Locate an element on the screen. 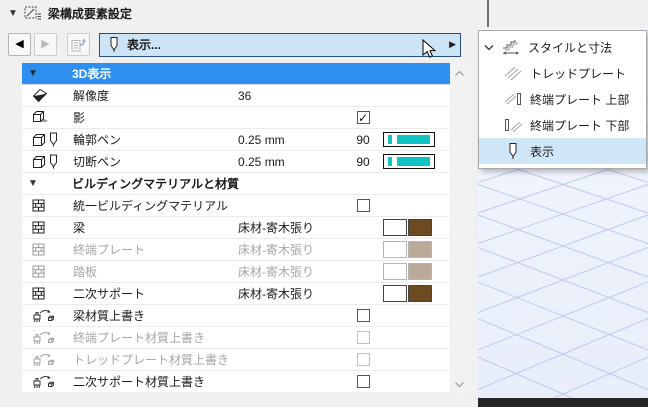 This screenshot has height=407, width=648. row-end-plate-material: 終端プレート 床材-寄木張り is located at coordinates (236, 250).